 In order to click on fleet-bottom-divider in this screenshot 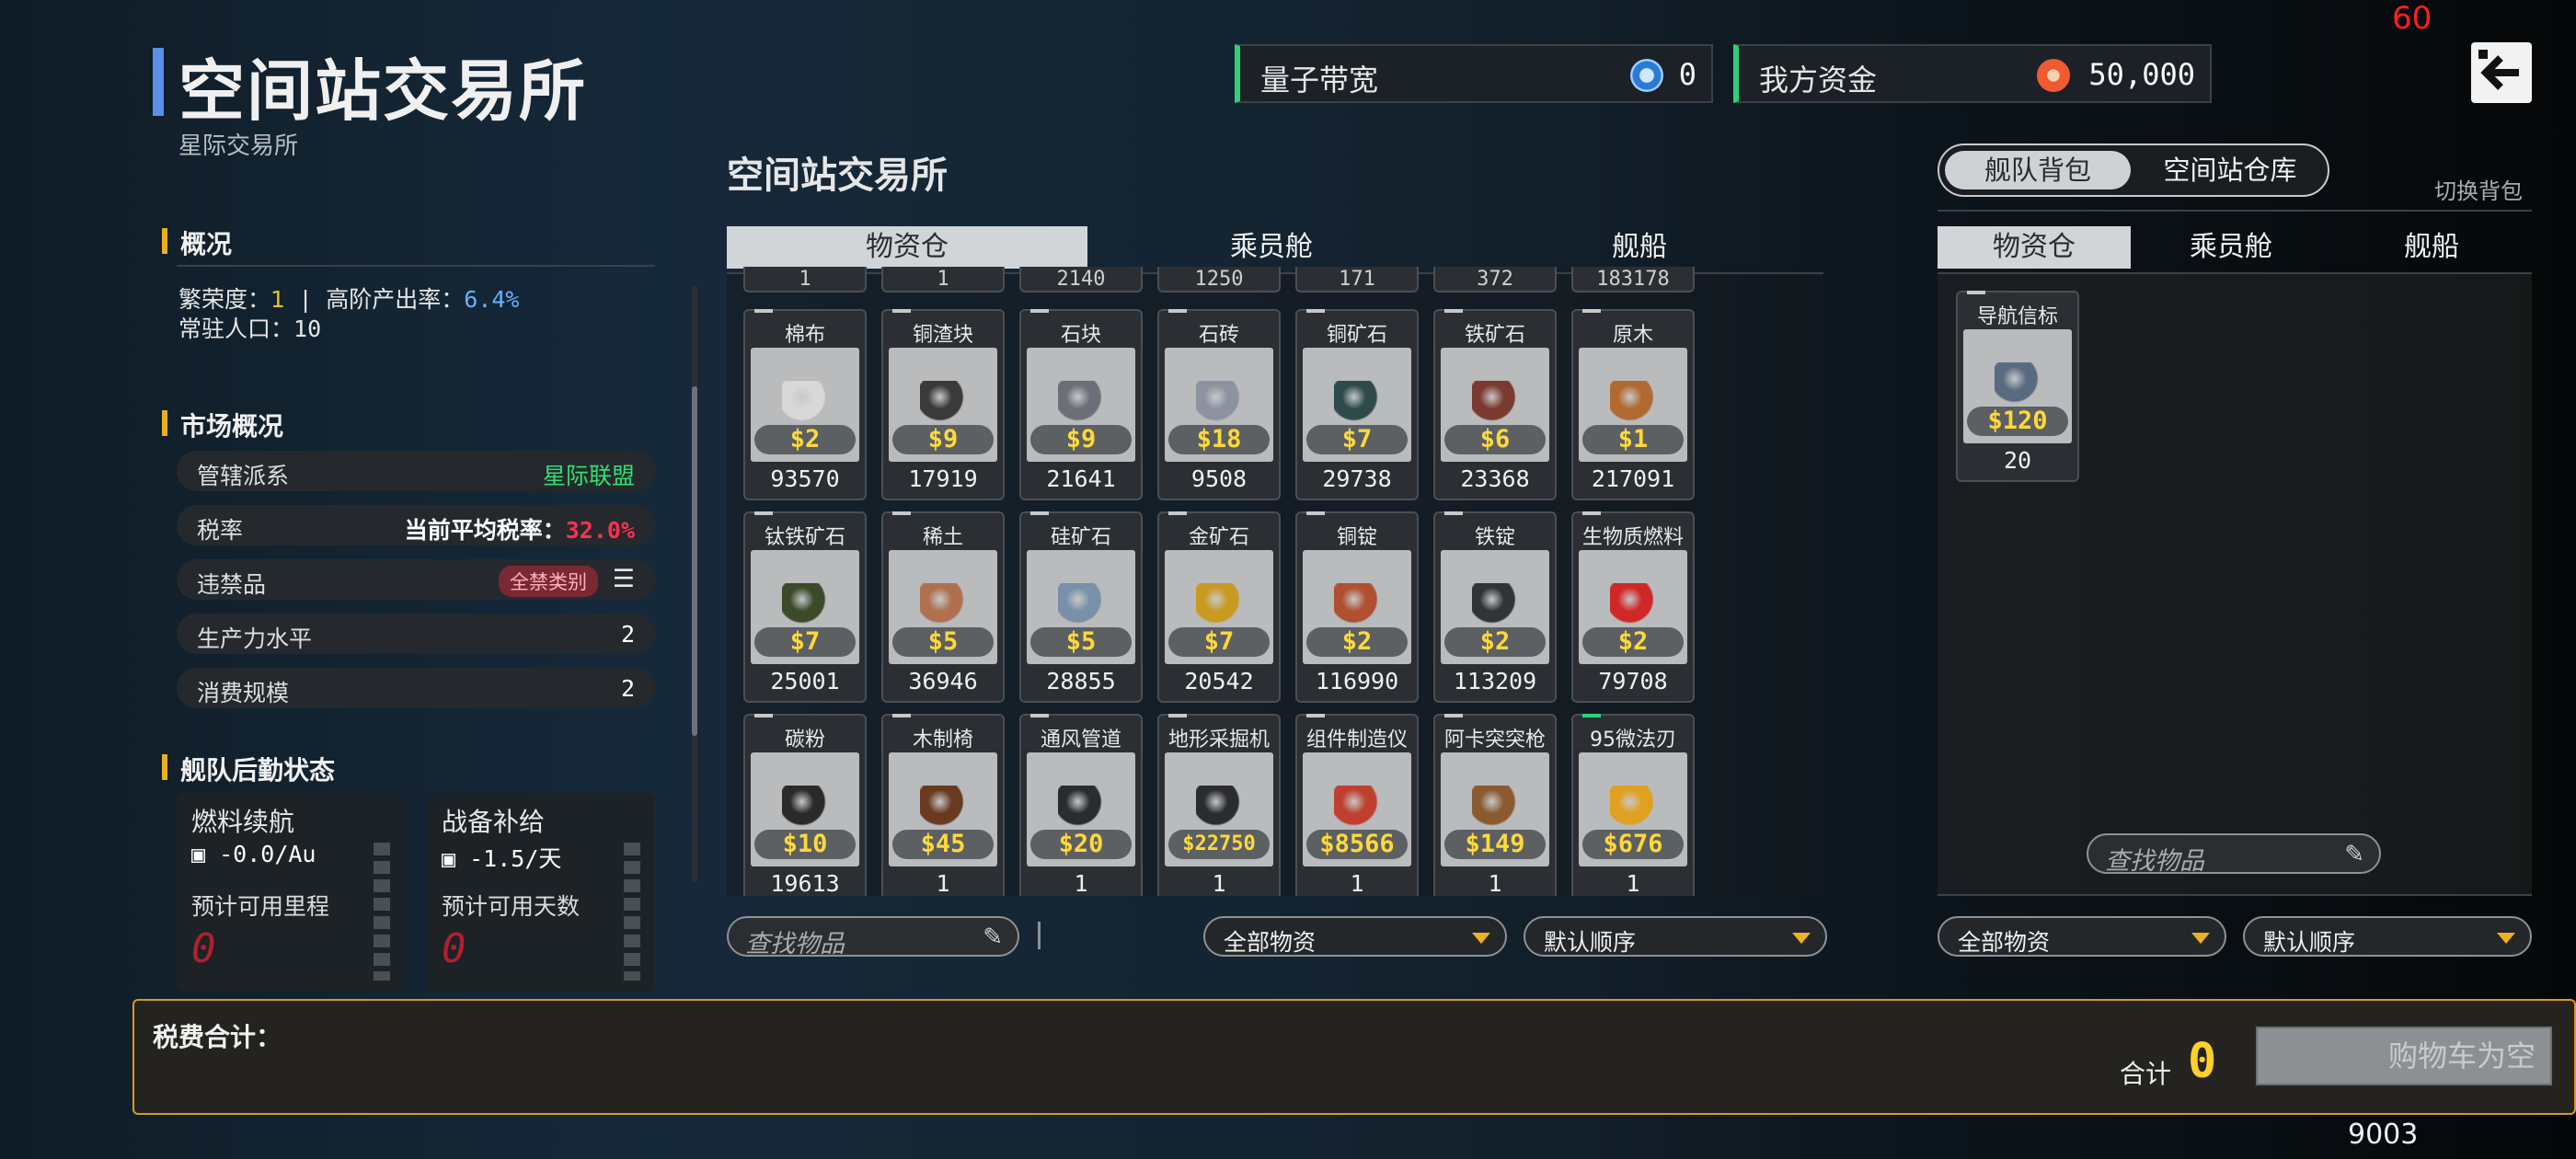, I will do `click(2235, 895)`.